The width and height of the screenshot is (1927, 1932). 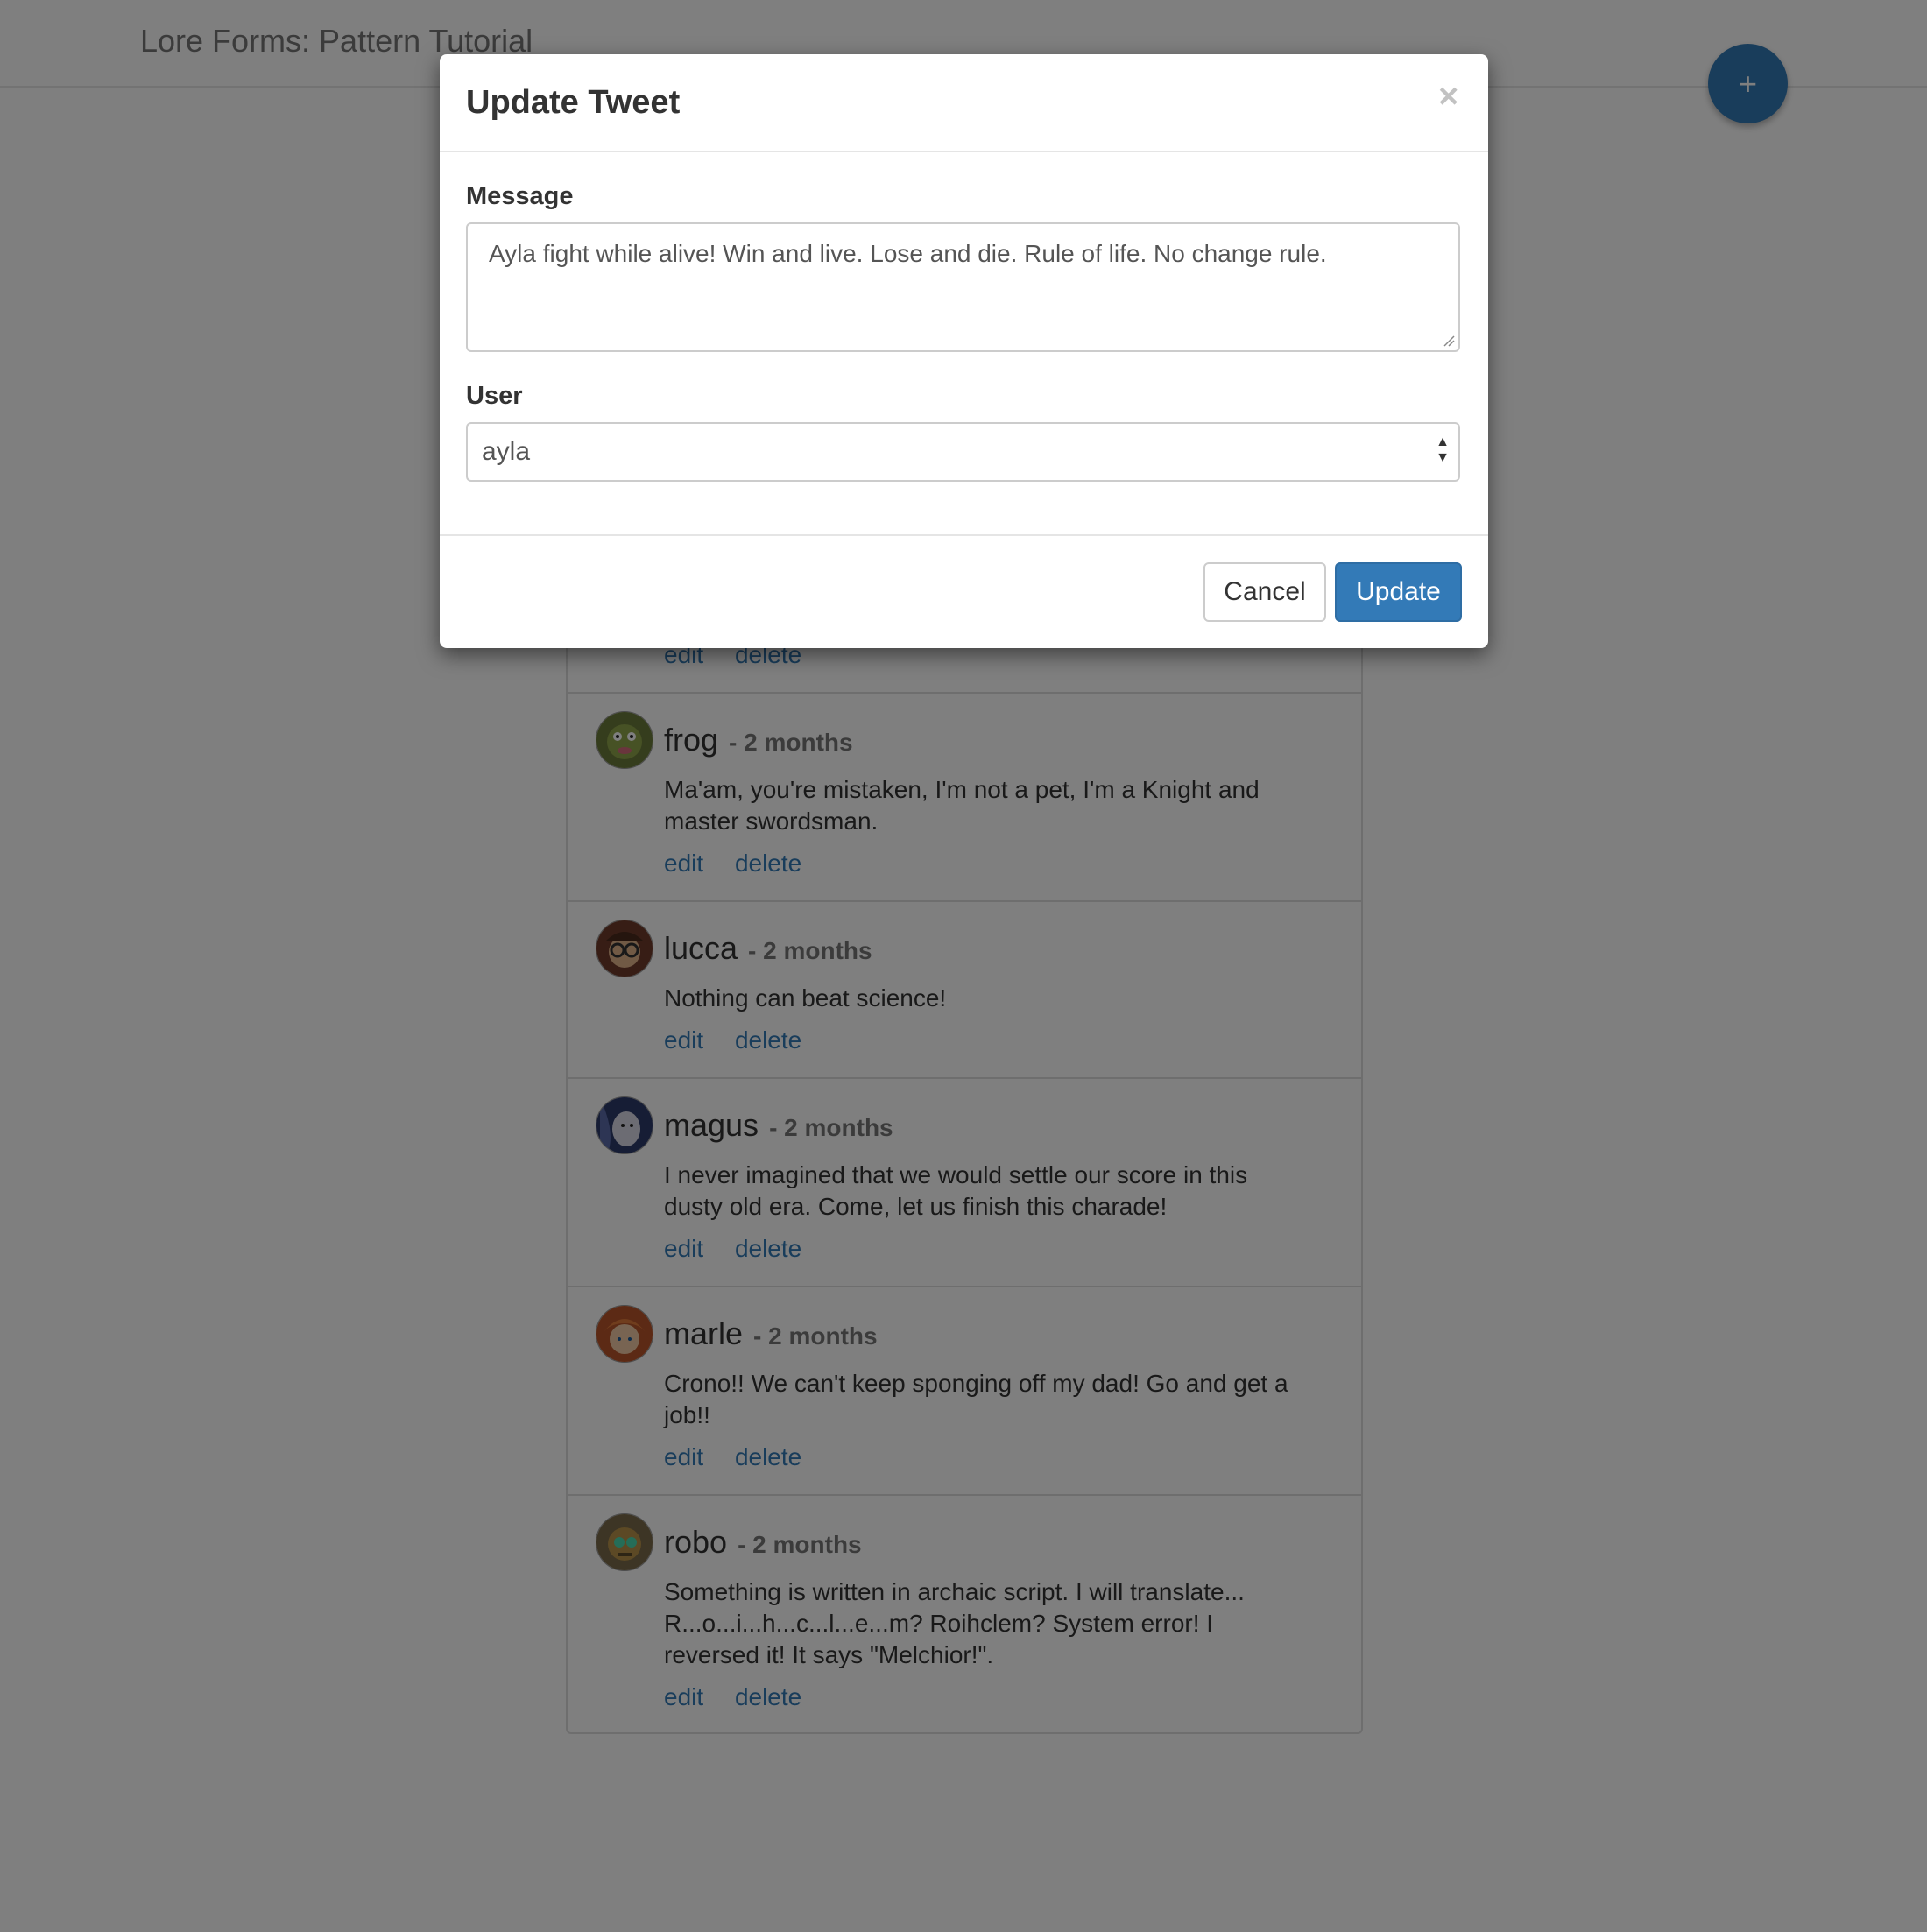 I want to click on cancel-button: Cancel, so click(x=1264, y=592).